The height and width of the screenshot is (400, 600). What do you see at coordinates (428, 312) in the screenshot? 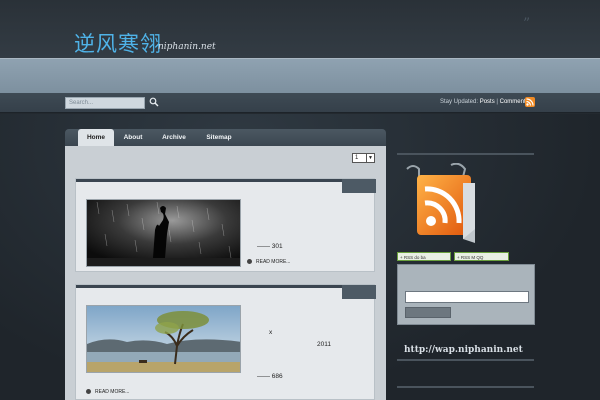
I see `subscribe-button` at bounding box center [428, 312].